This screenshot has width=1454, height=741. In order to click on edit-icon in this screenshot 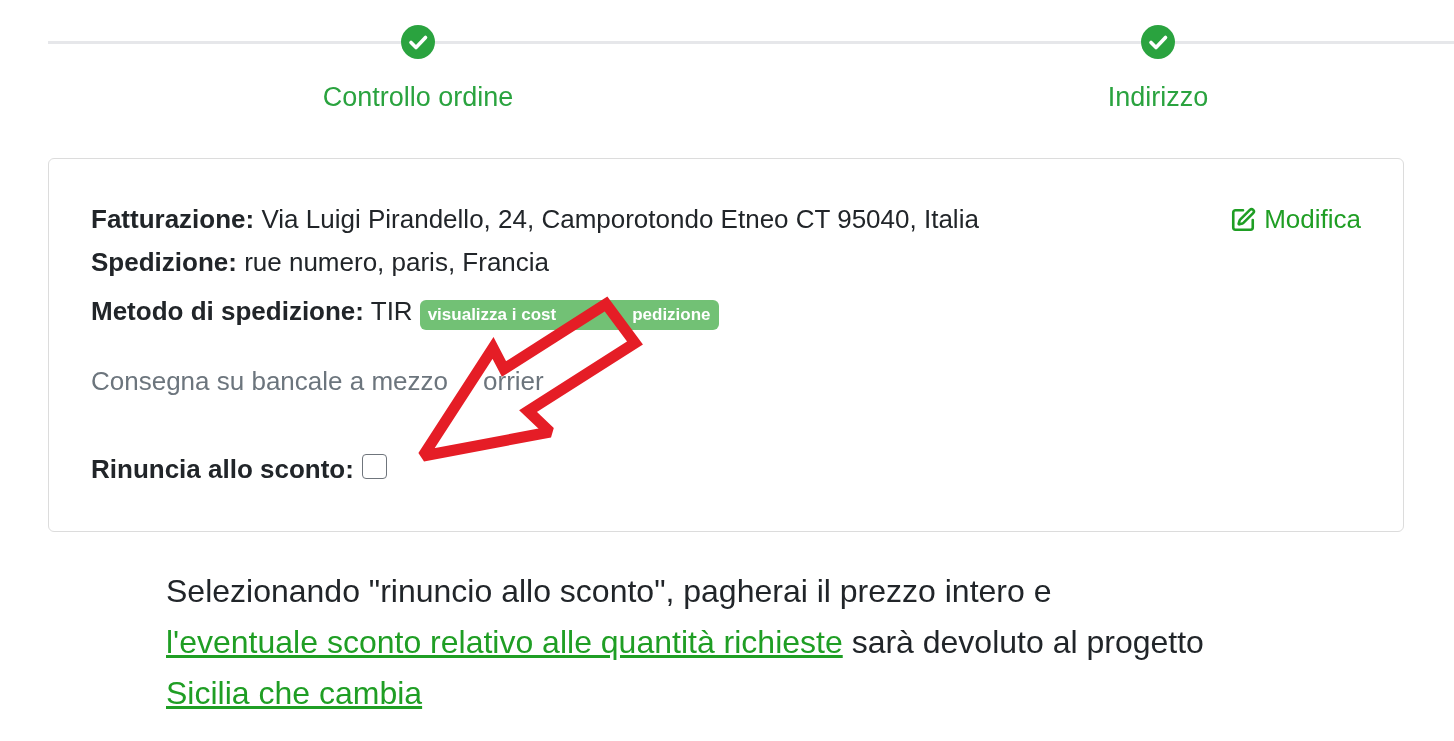, I will do `click(1243, 219)`.